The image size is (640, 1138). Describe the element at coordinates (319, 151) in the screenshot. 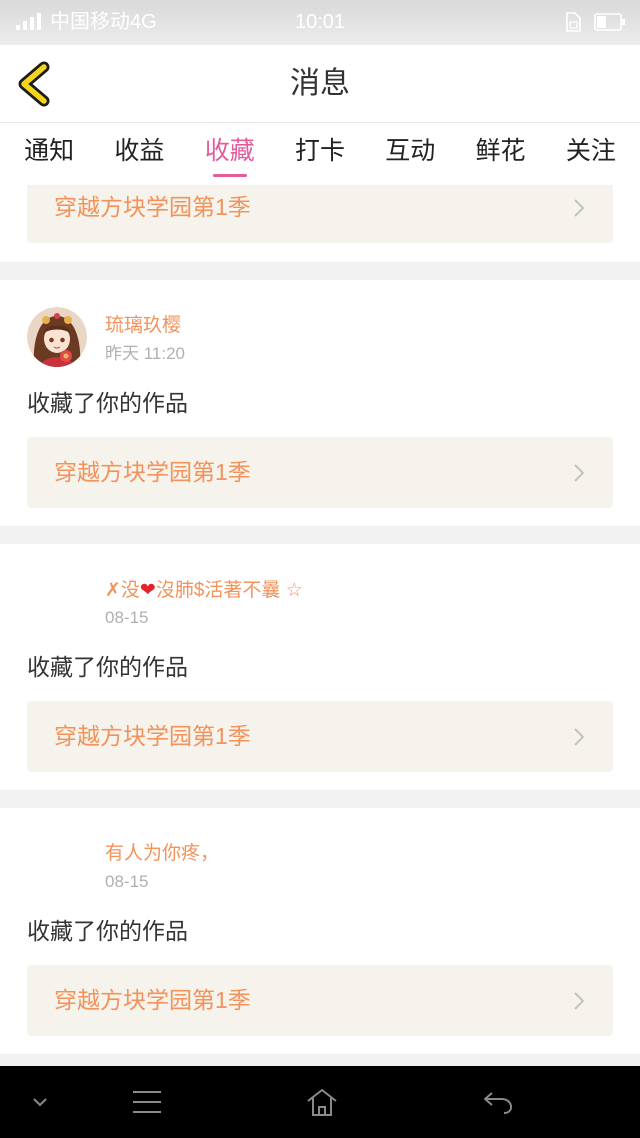

I see `tab-label: 打卡` at that location.